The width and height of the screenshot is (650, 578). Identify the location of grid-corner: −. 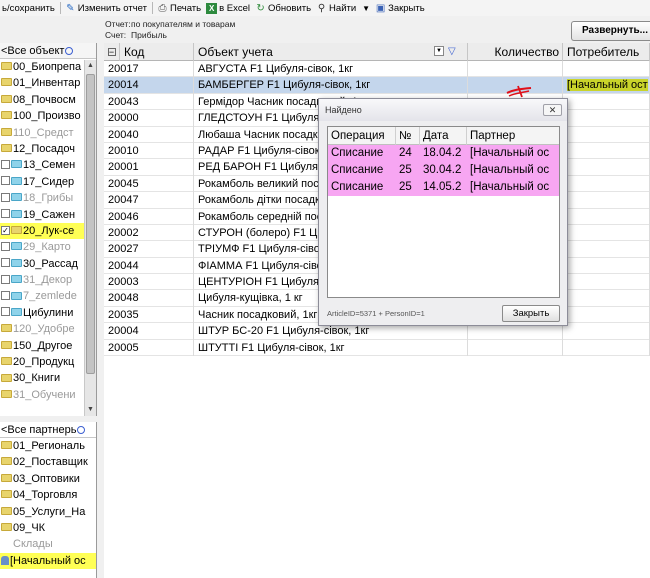
(112, 52).